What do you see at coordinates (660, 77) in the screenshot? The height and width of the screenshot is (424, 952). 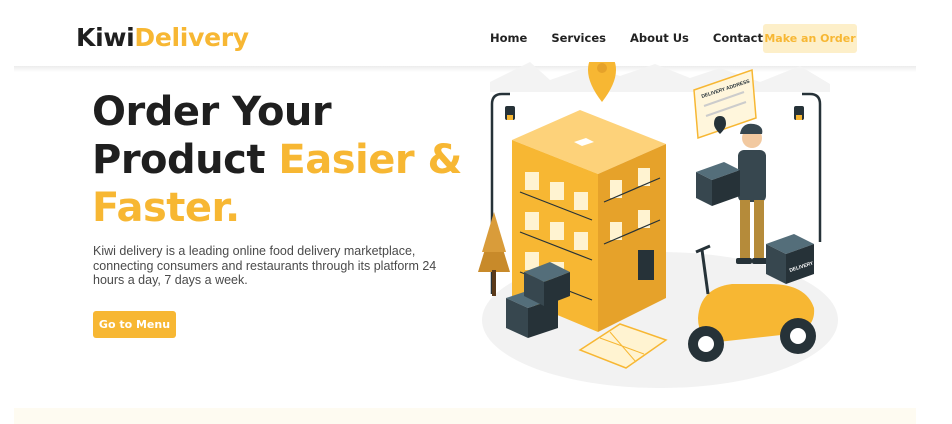 I see `city-silhouette` at bounding box center [660, 77].